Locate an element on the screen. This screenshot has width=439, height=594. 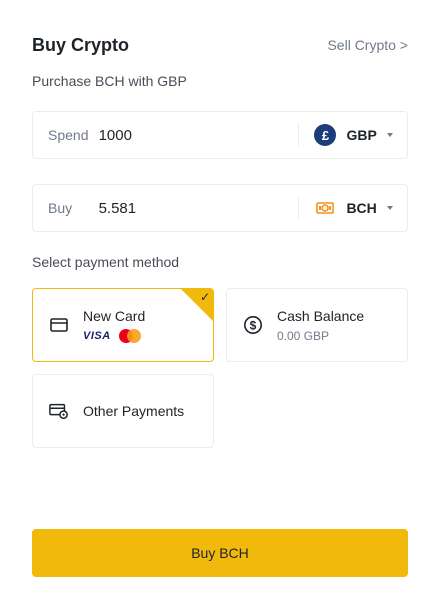
buy-bch-button: Buy BCH is located at coordinates (220, 553).